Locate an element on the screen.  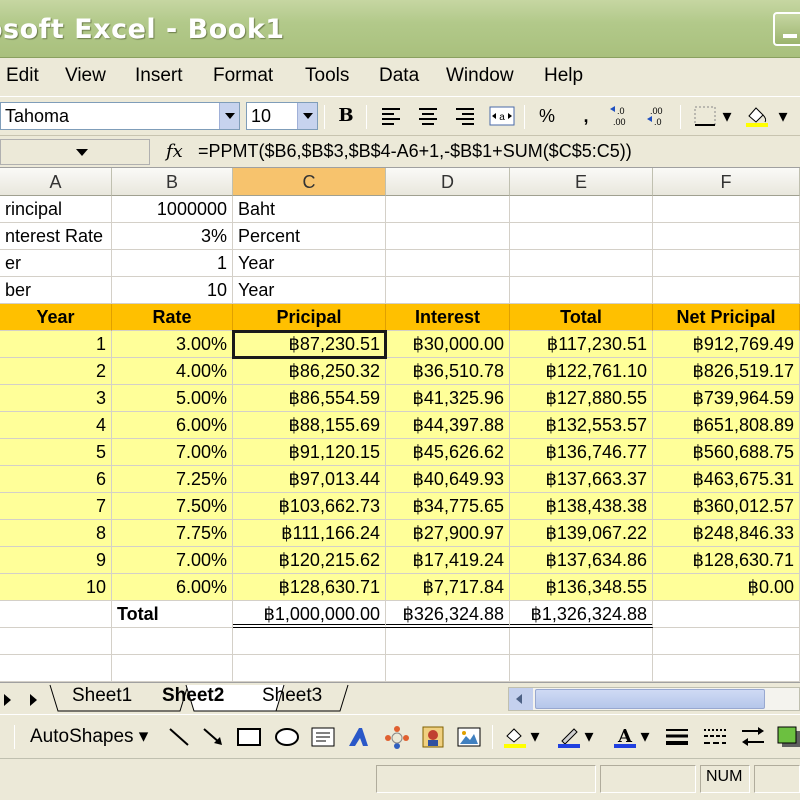
tab-sheet3: Sheet3 is located at coordinates (292, 696).